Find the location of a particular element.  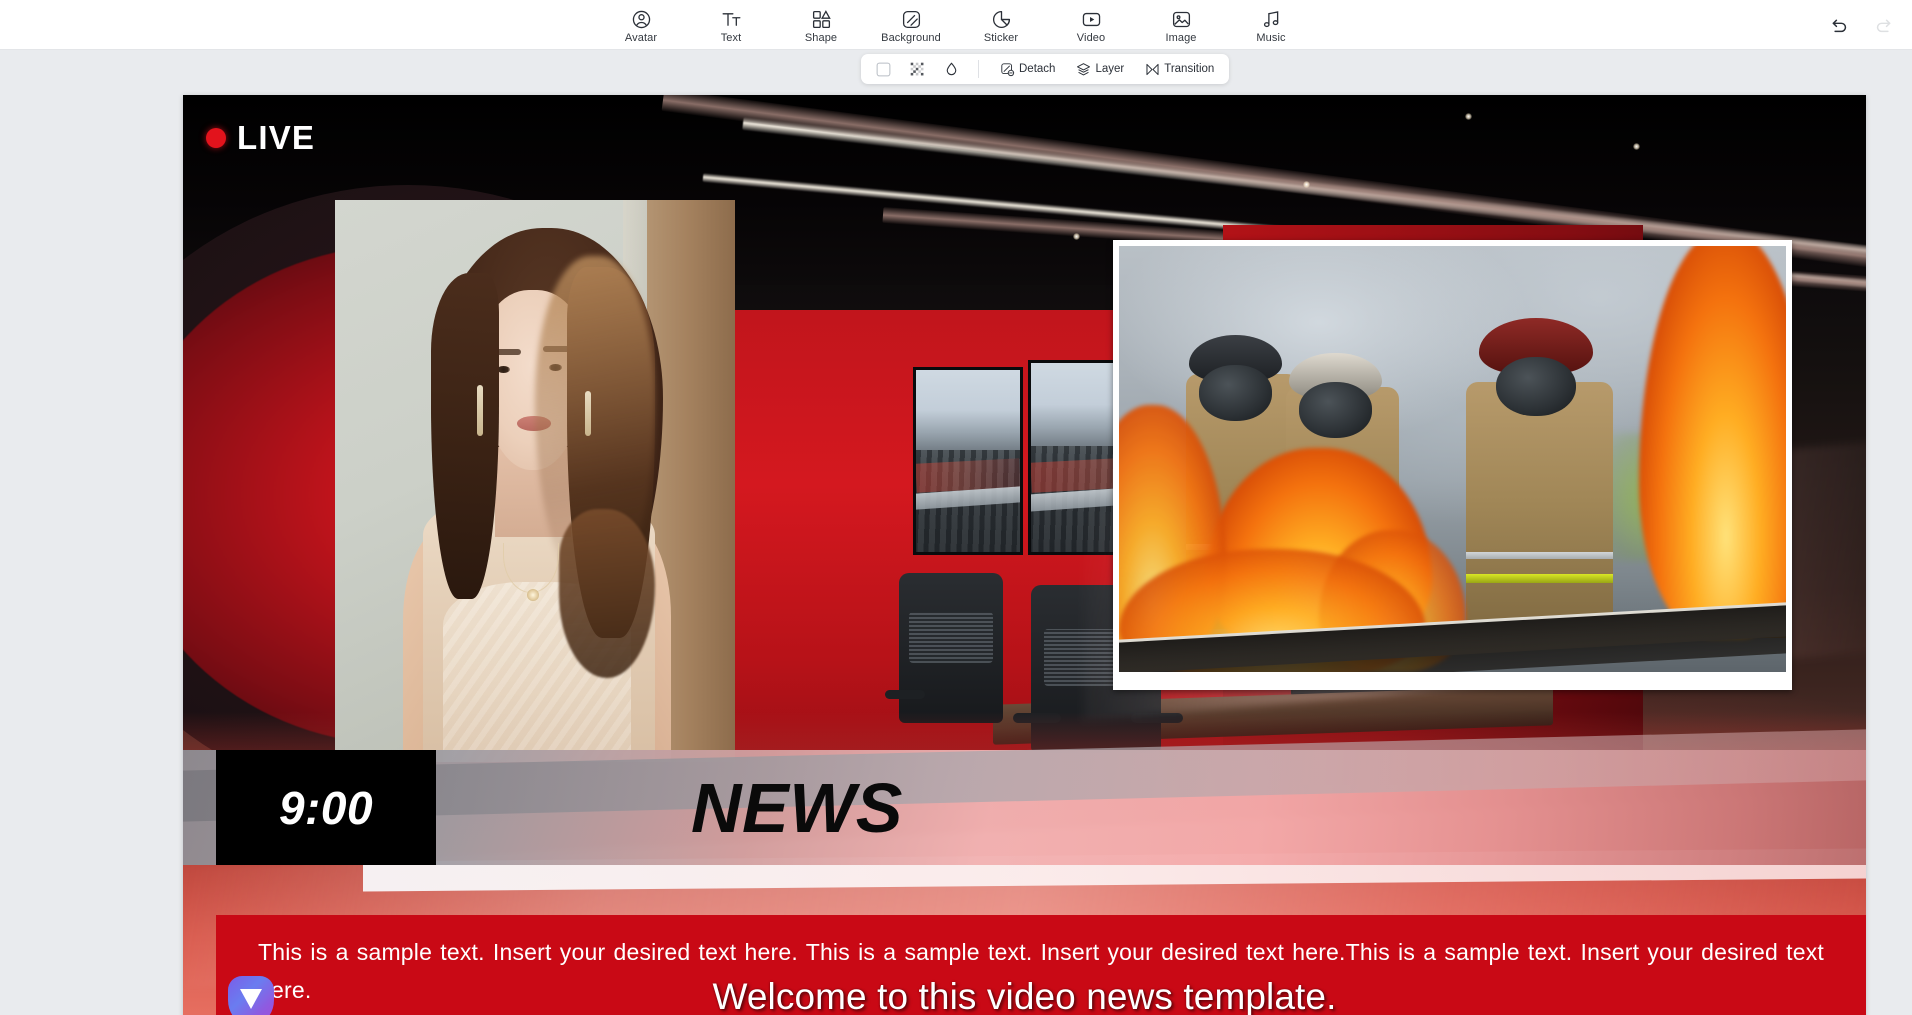

tool-background: Background is located at coordinates (911, 24).